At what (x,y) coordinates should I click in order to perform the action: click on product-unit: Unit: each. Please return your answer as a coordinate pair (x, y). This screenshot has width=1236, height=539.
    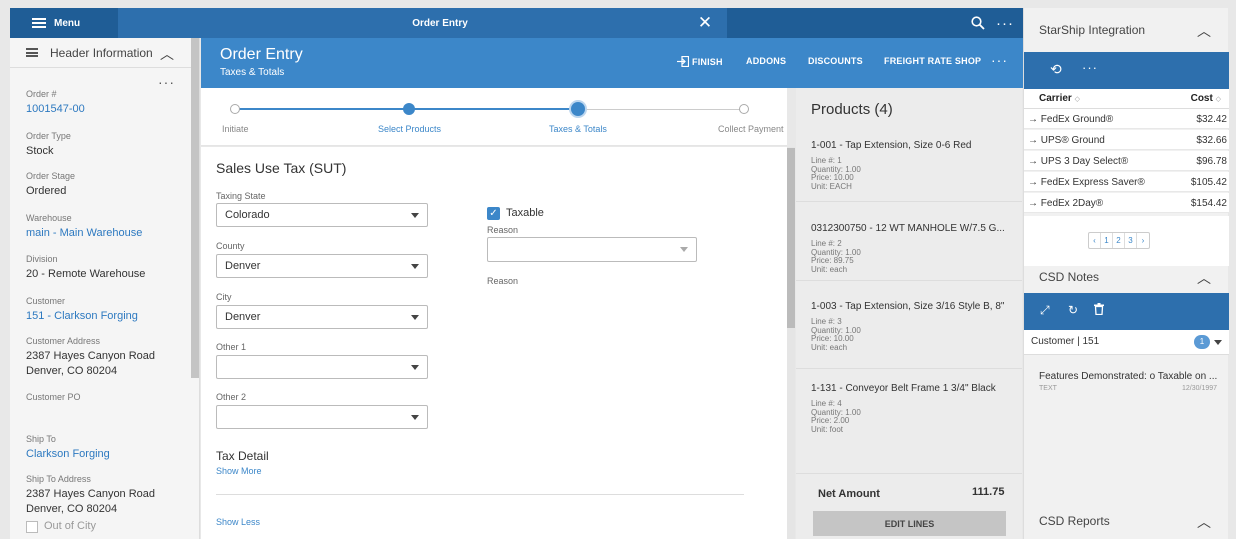
    Looking at the image, I should click on (829, 269).